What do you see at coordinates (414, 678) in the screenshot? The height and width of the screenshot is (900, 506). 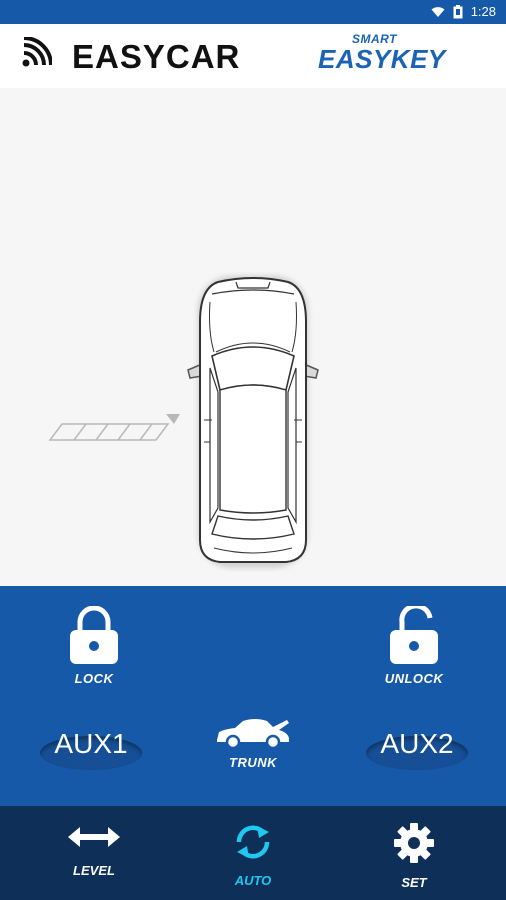 I see `unlock-label: UNLOCK` at bounding box center [414, 678].